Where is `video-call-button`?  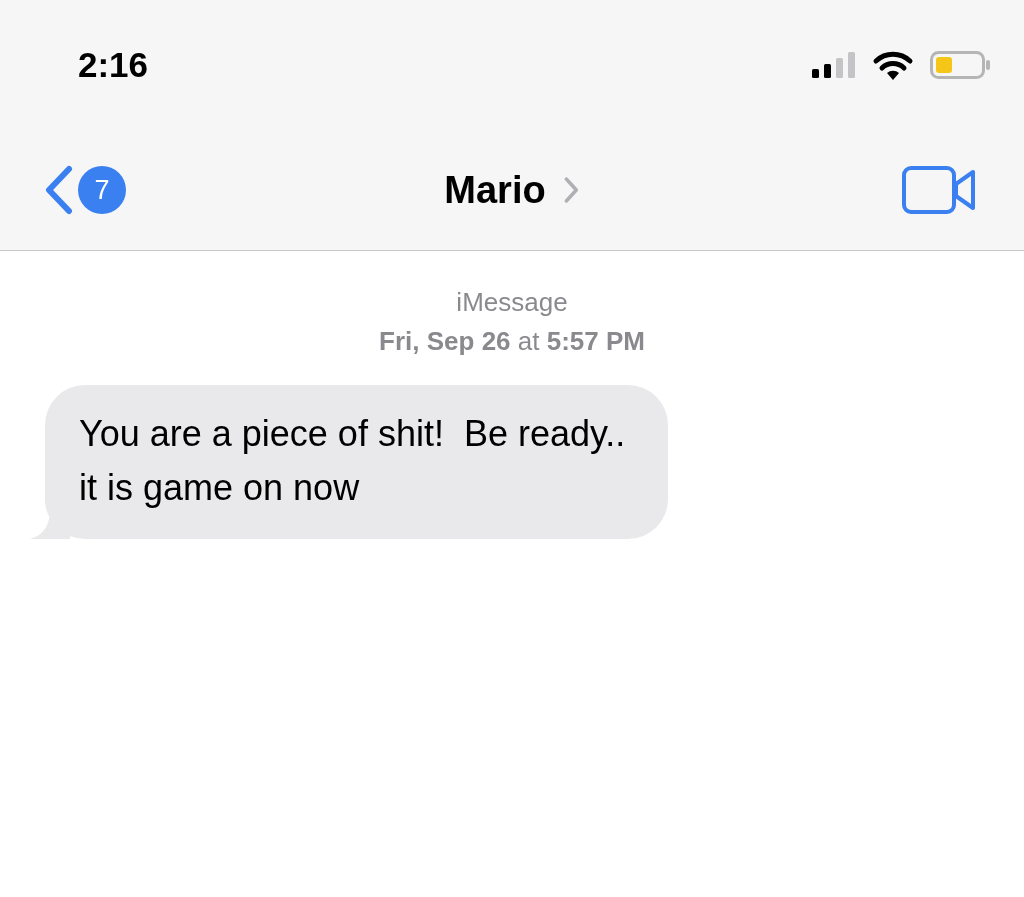 video-call-button is located at coordinates (939, 190).